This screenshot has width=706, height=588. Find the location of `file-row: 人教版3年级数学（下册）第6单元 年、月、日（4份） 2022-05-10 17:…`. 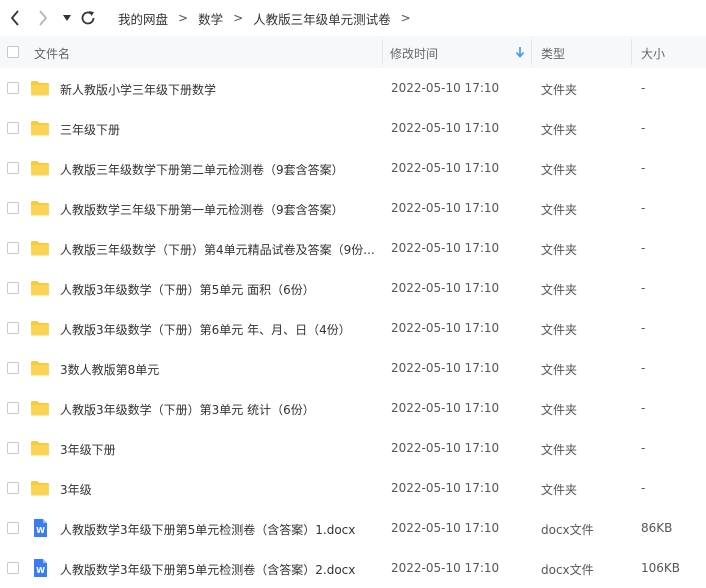

file-row: 人教版3年级数学（下册）第6单元 年、月、日（4份） 2022-05-10 17:… is located at coordinates (353, 328).